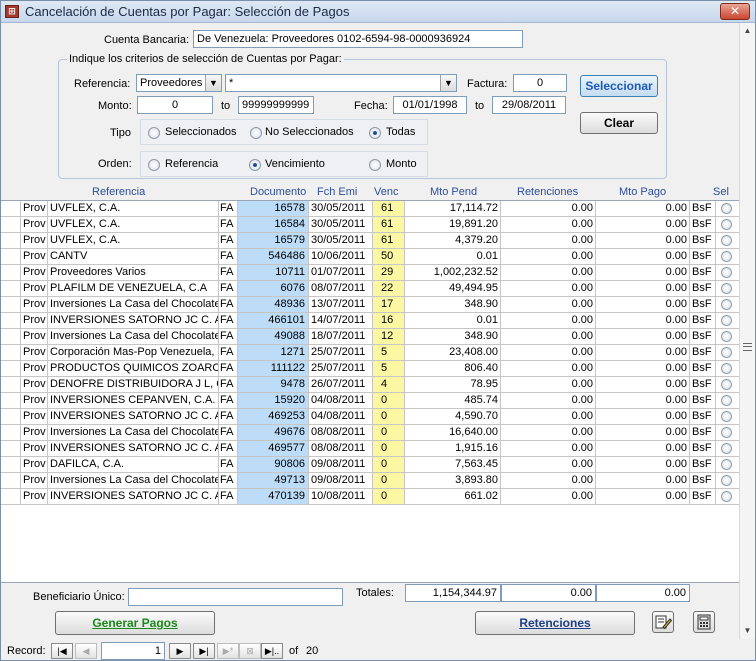 Image resolution: width=756 pixels, height=661 pixels. Describe the element at coordinates (276, 105) in the screenshot. I see `monto-to-field: 99999999999` at that location.